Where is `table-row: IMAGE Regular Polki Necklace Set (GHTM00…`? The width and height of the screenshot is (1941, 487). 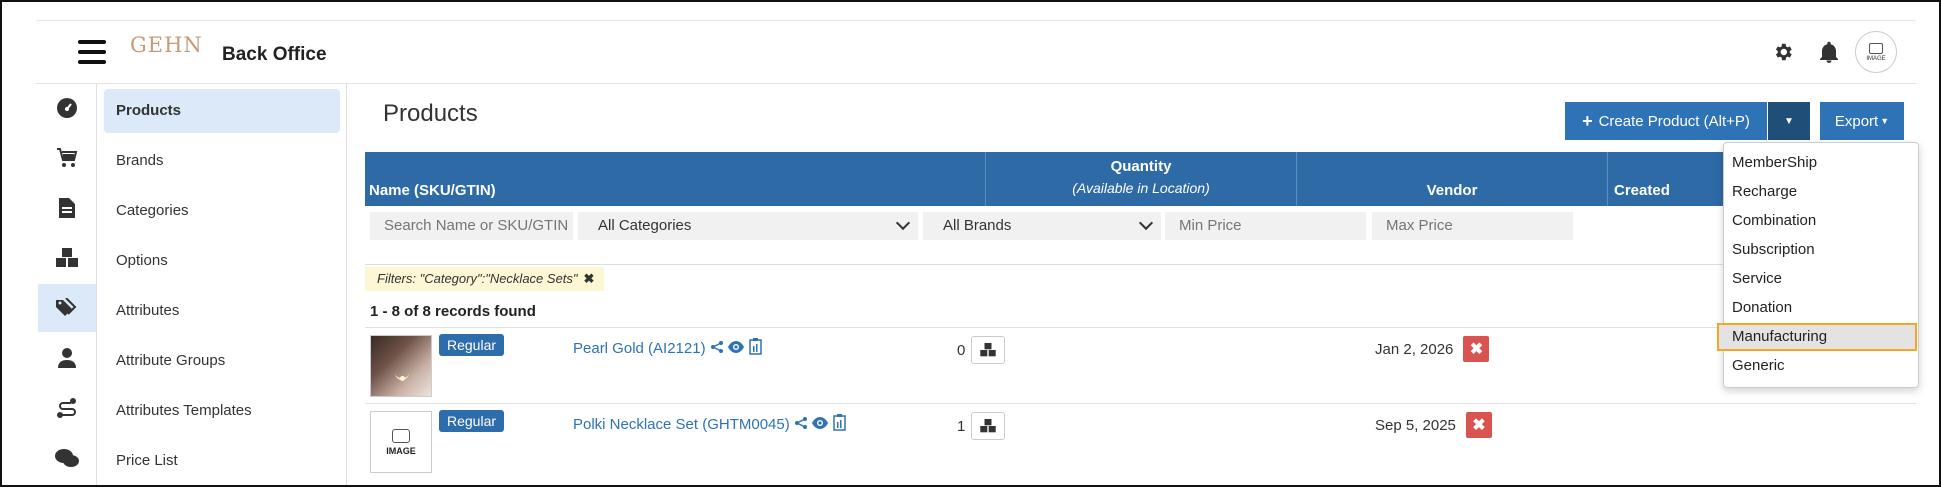 table-row: IMAGE Regular Polki Necklace Set (GHTM00… is located at coordinates (1140, 441).